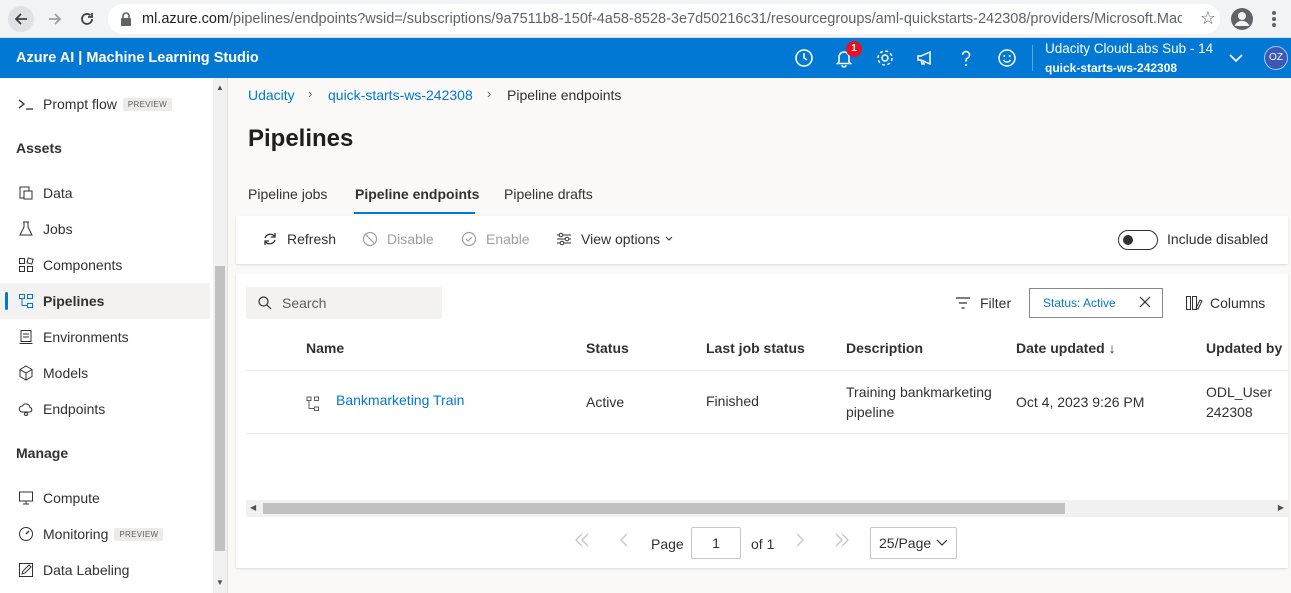 The height and width of the screenshot is (593, 1291). I want to click on tab-pipeline-drafts: Pipeline drafts, so click(548, 194).